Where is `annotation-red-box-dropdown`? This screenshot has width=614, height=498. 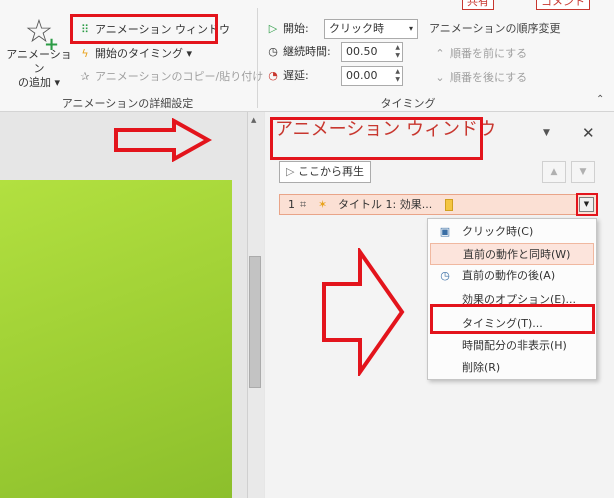
annotation-red-box-dropdown is located at coordinates (587, 204).